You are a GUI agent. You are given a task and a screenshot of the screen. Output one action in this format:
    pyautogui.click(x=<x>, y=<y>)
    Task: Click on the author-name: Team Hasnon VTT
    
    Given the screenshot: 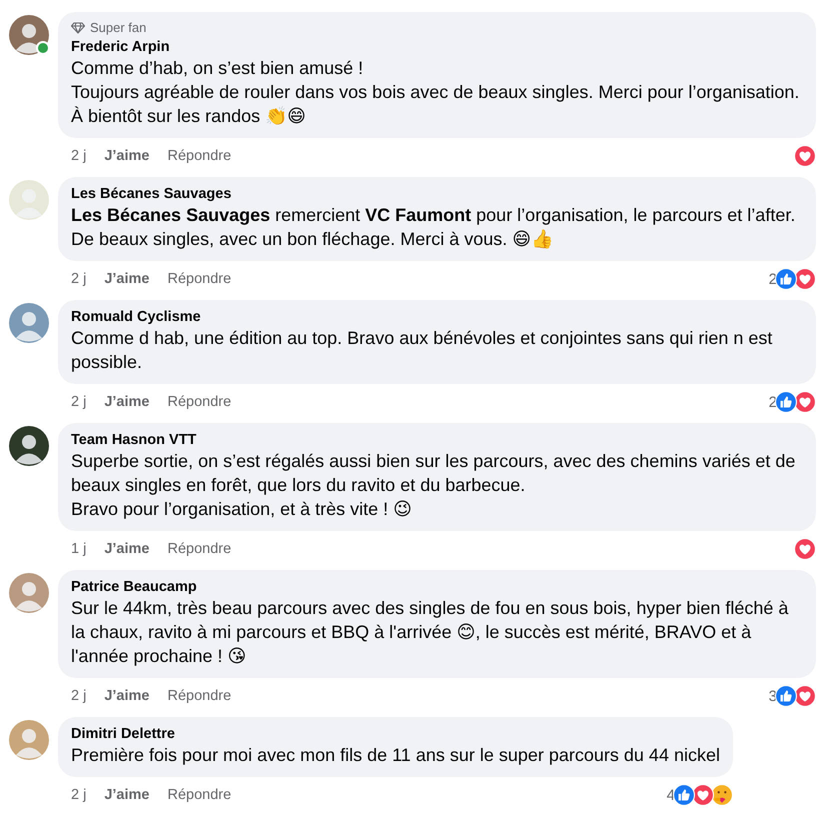 What is the action you would take?
    pyautogui.click(x=437, y=440)
    